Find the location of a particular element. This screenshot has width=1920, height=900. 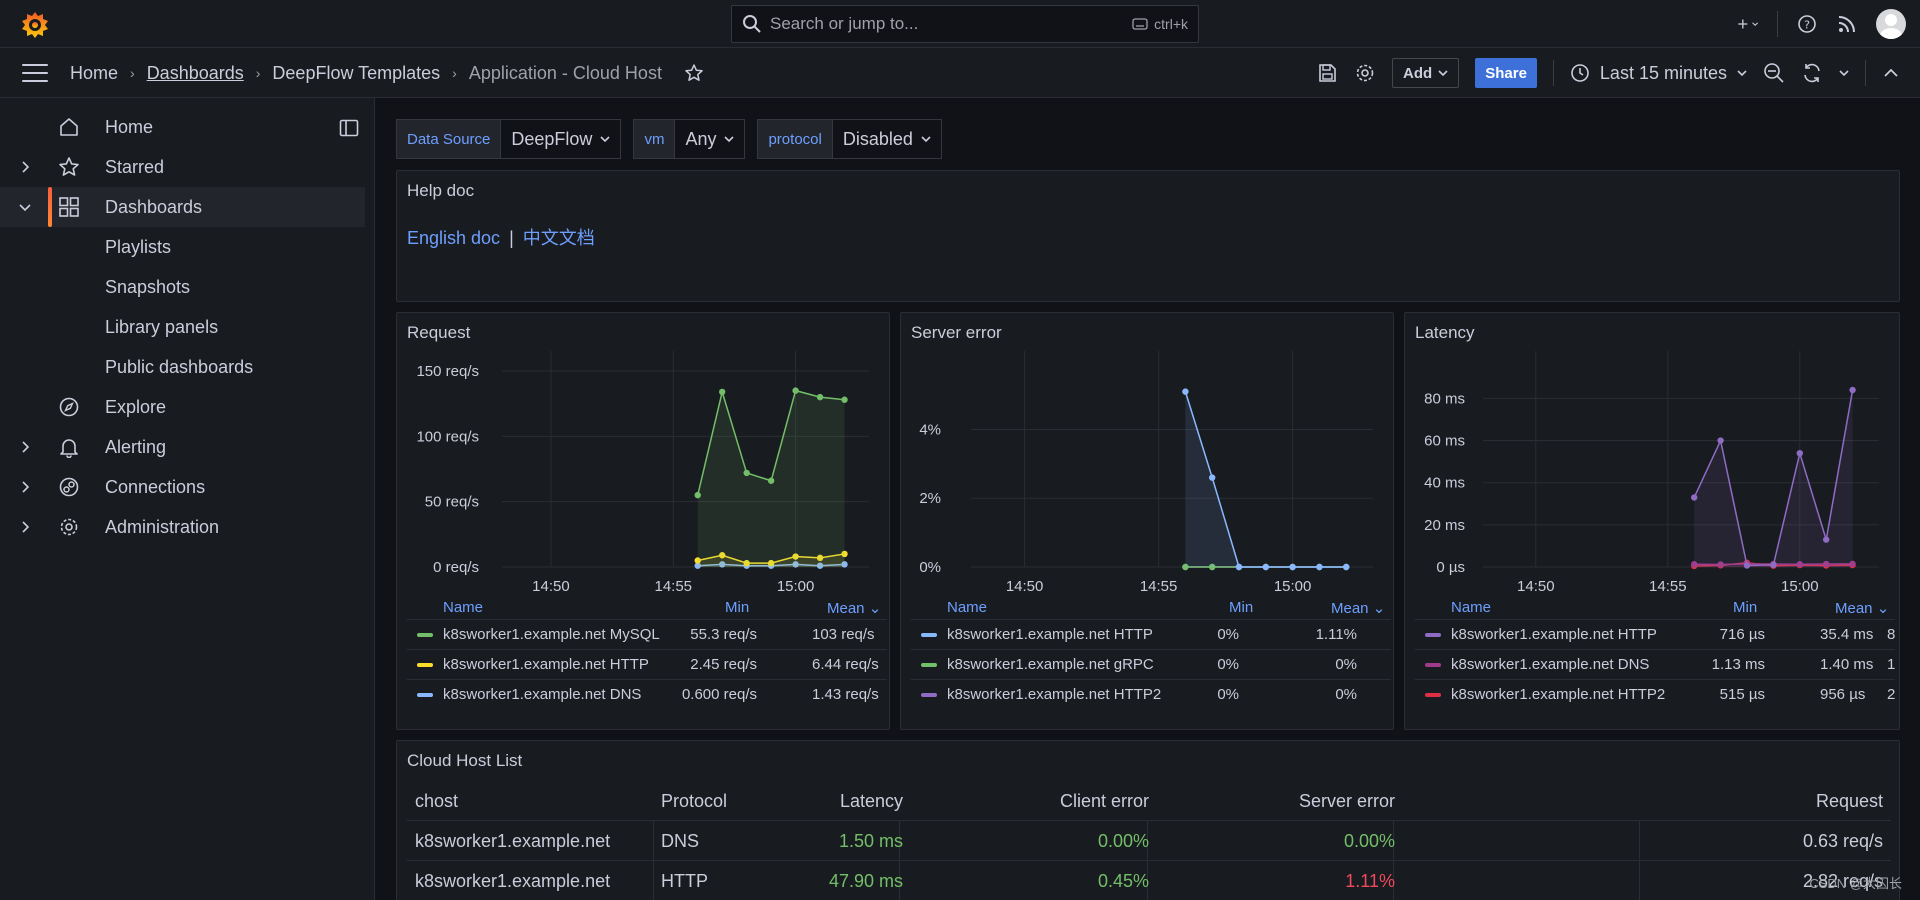

legend-item: k8sworker1.example.net HTTP2 0% 0% is located at coordinates (1151, 694).